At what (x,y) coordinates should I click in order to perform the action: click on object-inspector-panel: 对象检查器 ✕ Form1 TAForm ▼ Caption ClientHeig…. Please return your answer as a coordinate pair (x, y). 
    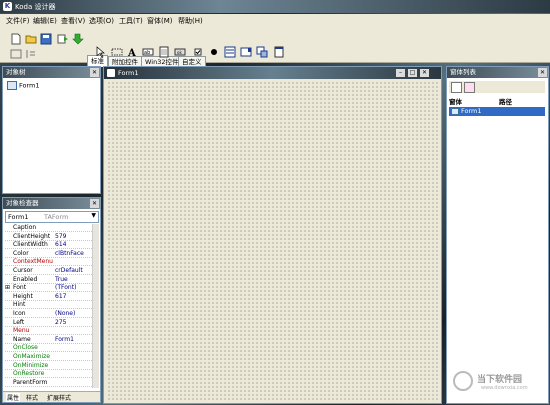
    Looking at the image, I should click on (51, 300).